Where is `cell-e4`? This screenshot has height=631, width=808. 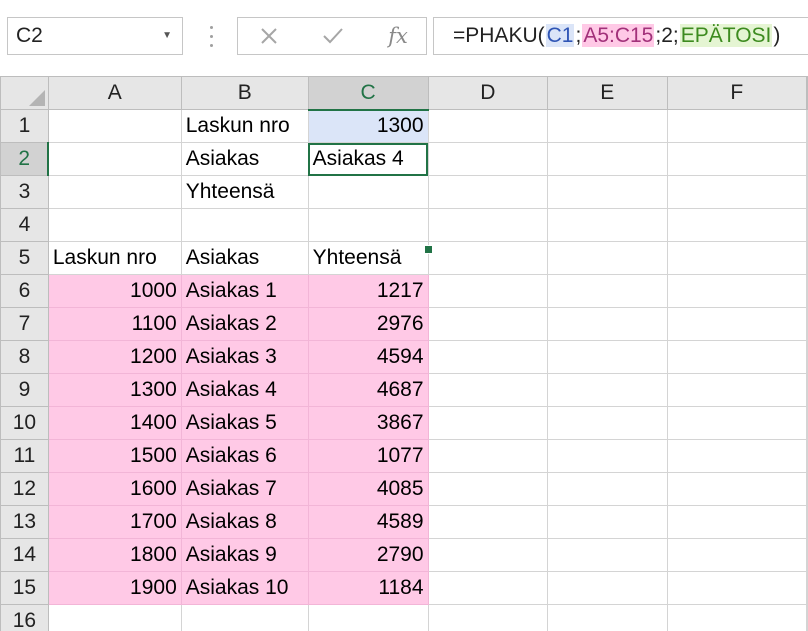 cell-e4 is located at coordinates (607, 225).